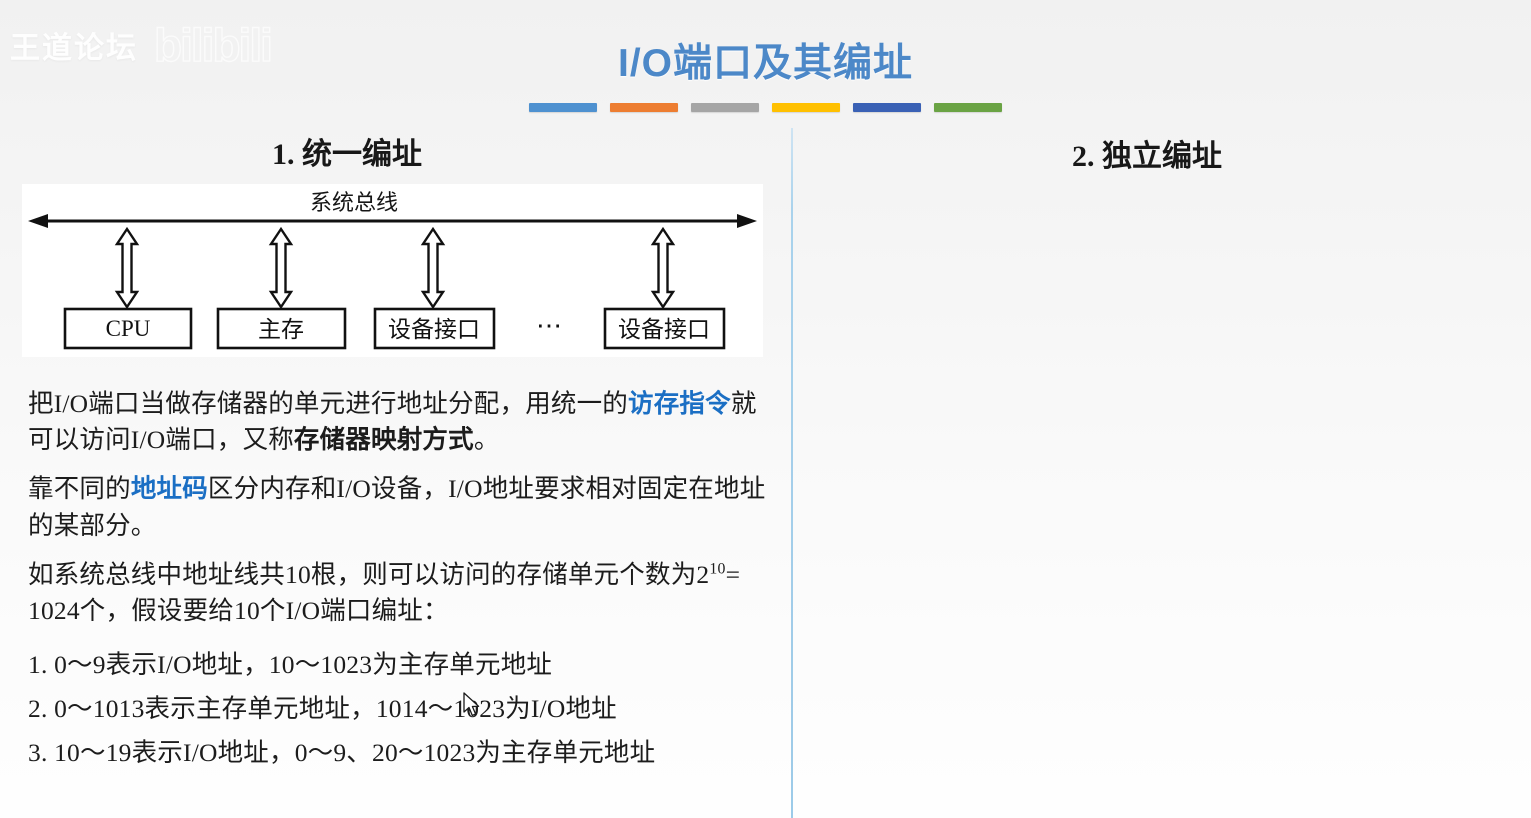  I want to click on system-bus-diagram: 系统总线 CPU 主存 设备接口 设备接口 ⋯, so click(392, 270).